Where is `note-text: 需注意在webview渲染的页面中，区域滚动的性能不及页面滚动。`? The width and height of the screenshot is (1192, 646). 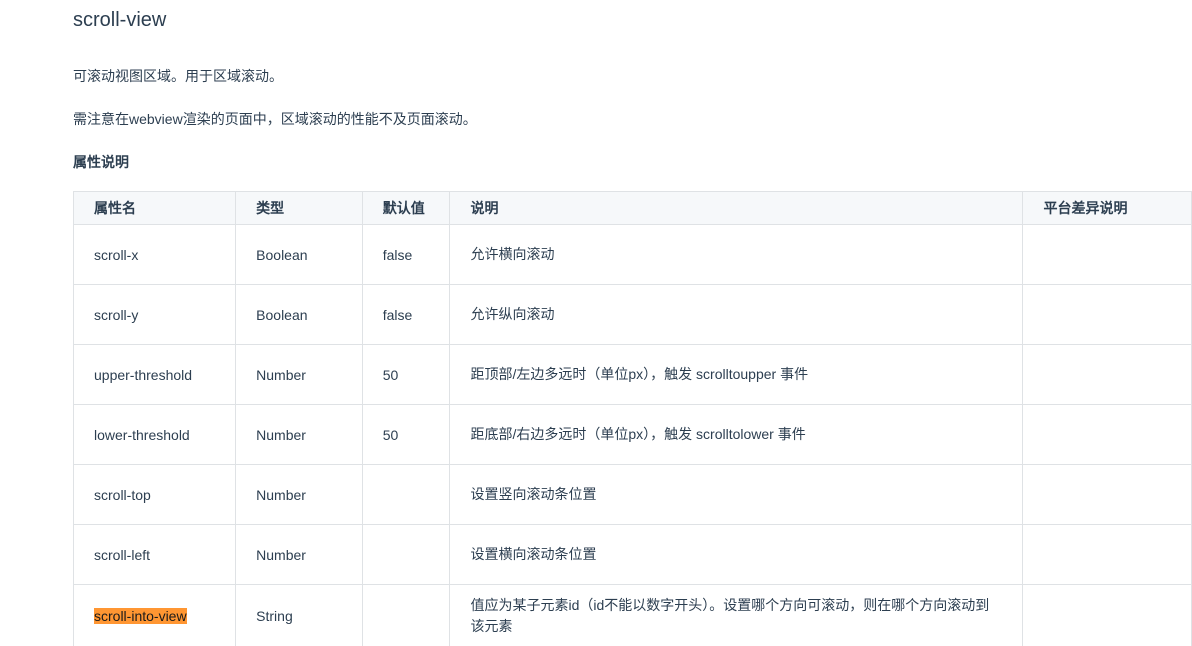
note-text: 需注意在webview渲染的页面中，区域滚动的性能不及页面滚动。 is located at coordinates (275, 119).